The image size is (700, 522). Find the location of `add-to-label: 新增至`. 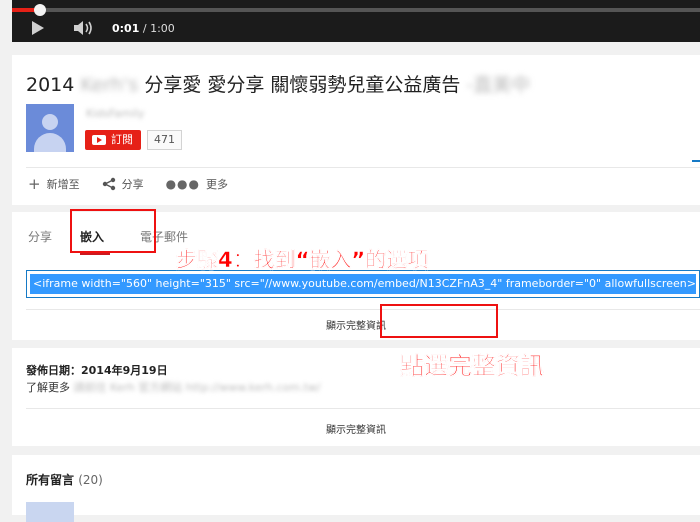

add-to-label: 新增至 is located at coordinates (63, 184).